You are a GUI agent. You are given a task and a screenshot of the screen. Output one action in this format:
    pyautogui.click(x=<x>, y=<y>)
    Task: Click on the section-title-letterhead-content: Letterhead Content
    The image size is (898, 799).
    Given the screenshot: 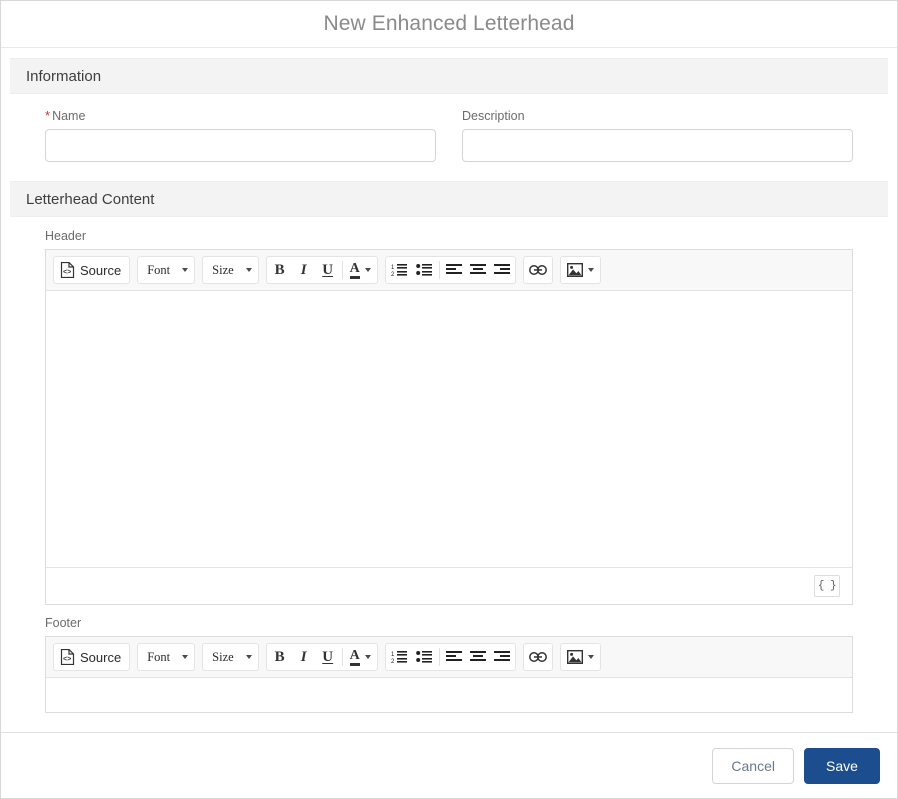 What is the action you would take?
    pyautogui.click(x=90, y=199)
    